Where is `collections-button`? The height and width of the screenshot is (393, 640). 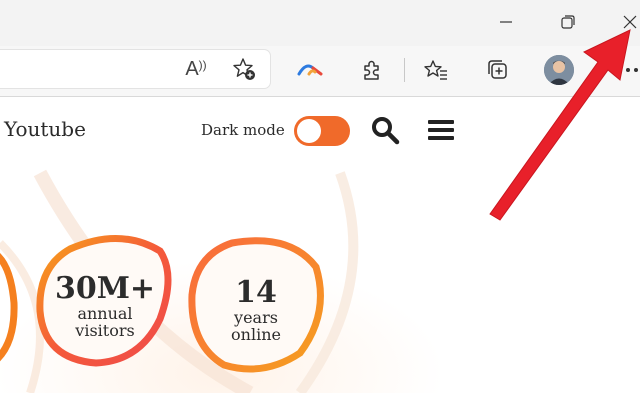
collections-button is located at coordinates (498, 70).